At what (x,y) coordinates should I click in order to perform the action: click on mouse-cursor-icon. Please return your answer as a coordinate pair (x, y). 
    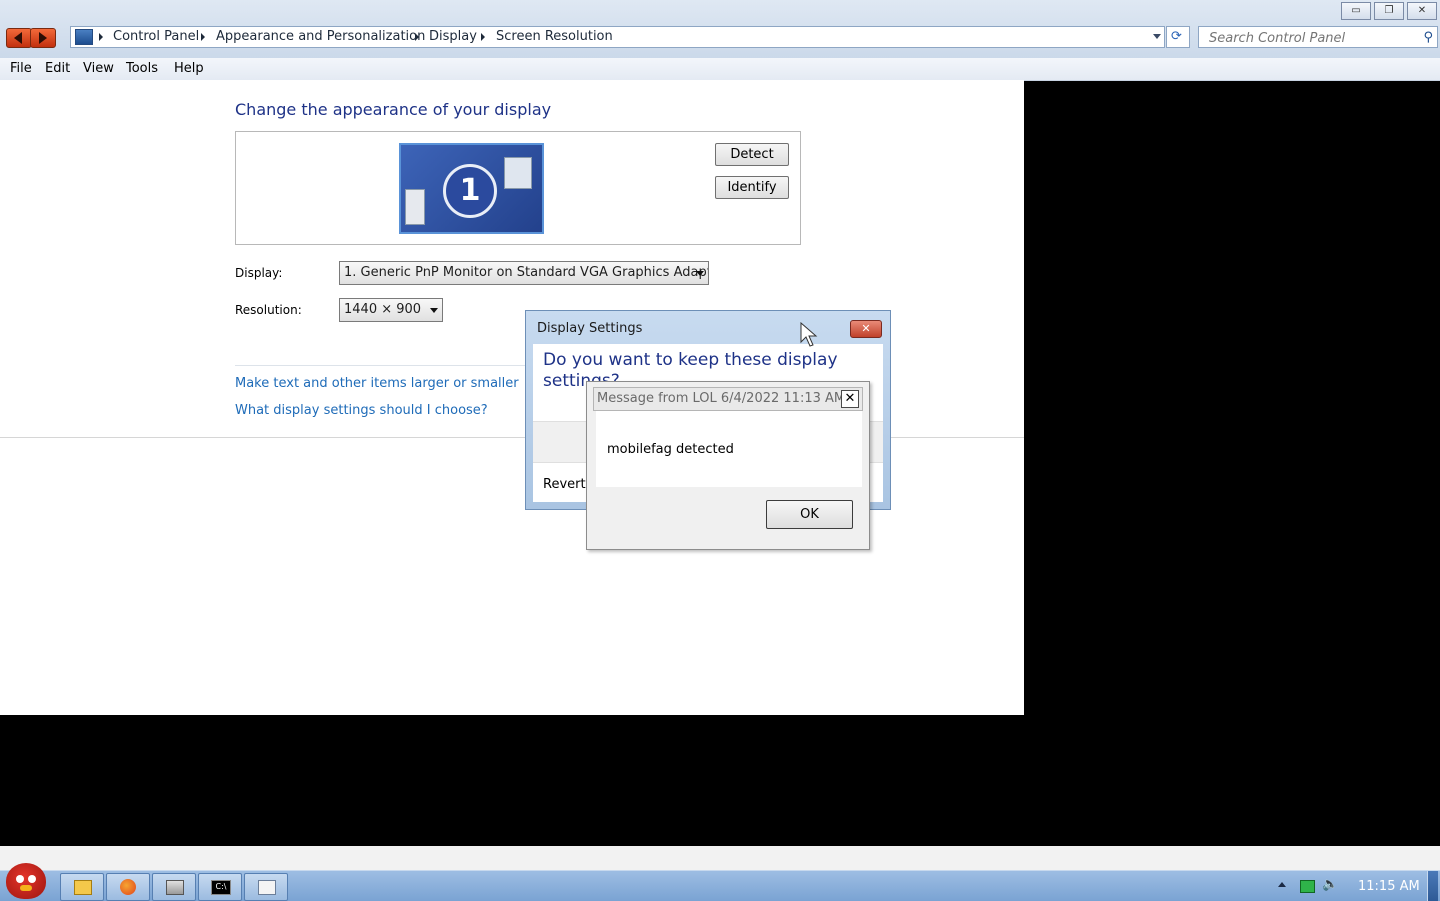
    Looking at the image, I should click on (809, 334).